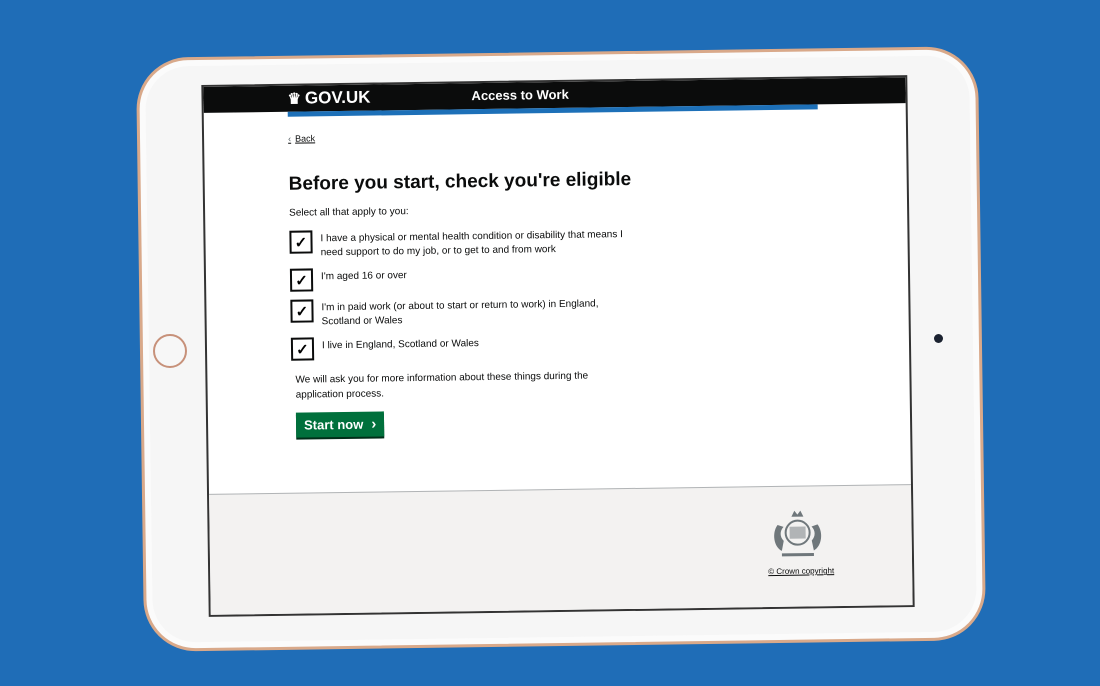 The height and width of the screenshot is (686, 1100). I want to click on govuk-logo: ♛ GOV.UK, so click(328, 98).